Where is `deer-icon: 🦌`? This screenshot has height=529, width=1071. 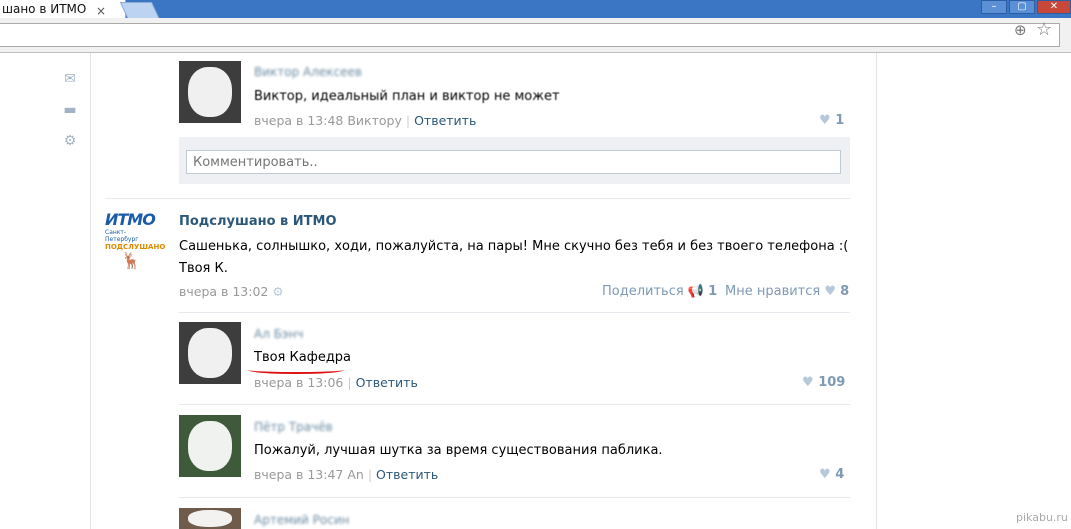 deer-icon: 🦌 is located at coordinates (131, 260).